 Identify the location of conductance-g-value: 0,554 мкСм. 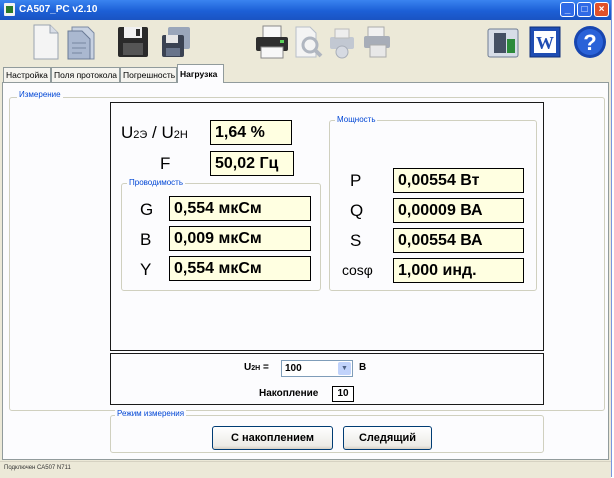
(240, 208).